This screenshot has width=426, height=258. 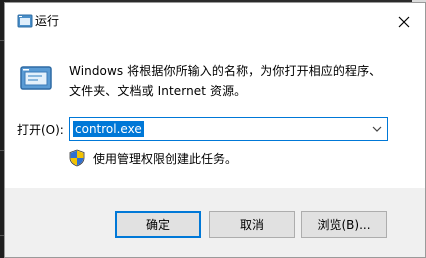 I want to click on uac-shield-icon, so click(x=77, y=158).